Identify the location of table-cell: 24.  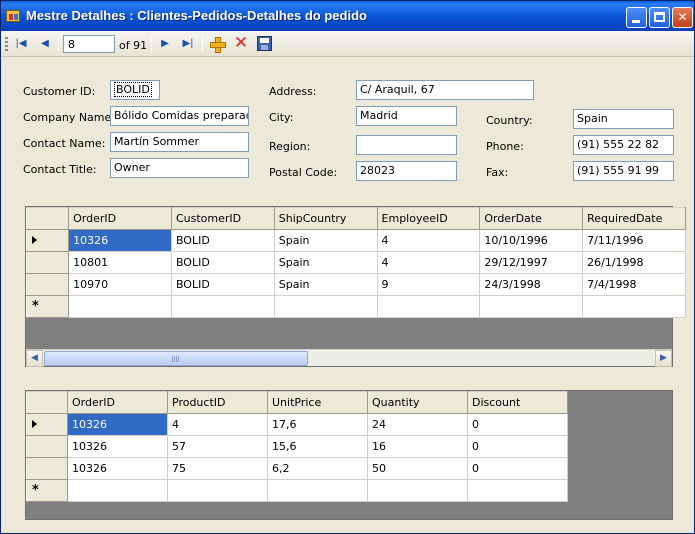
(417, 424).